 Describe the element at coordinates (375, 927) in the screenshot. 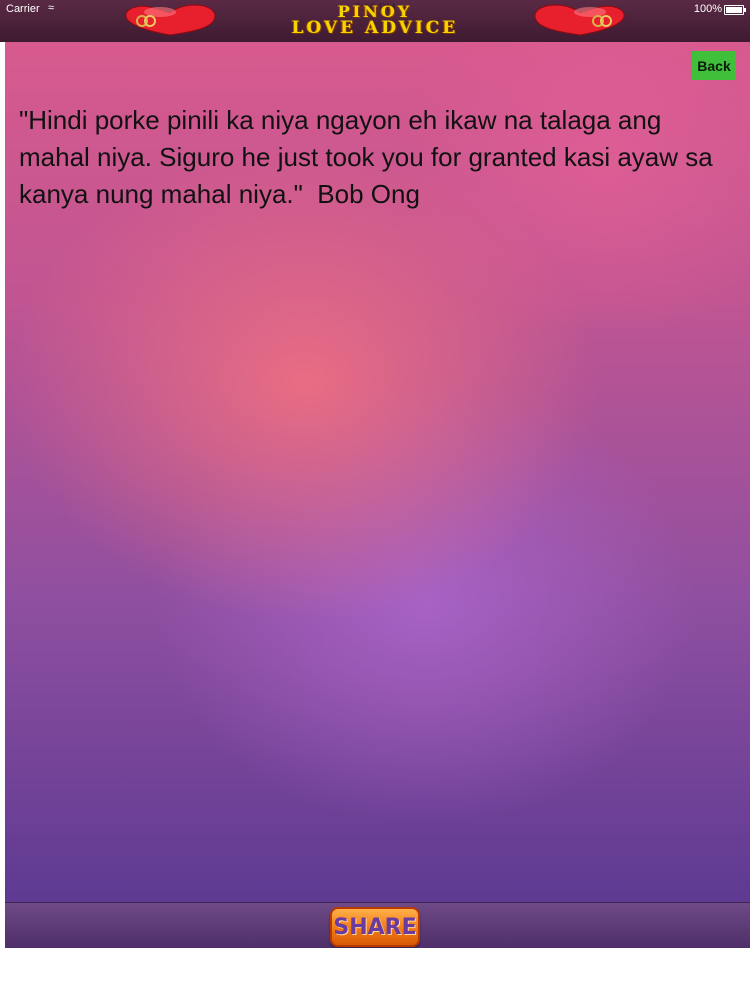

I see `share-button: SHARE` at that location.